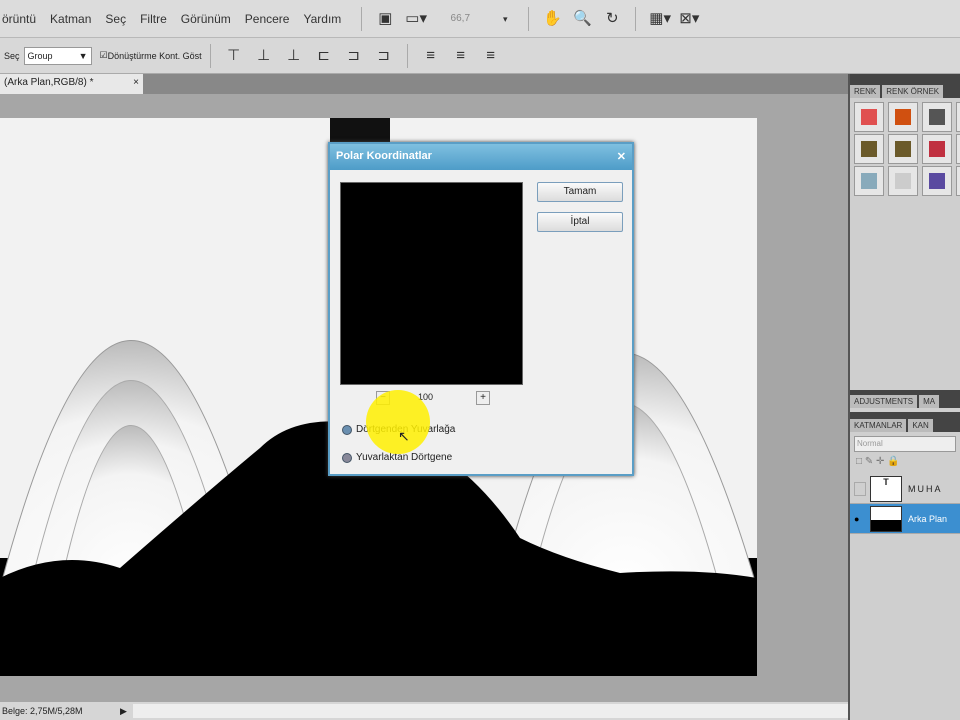 This screenshot has height=720, width=960. Describe the element at coordinates (123, 711) in the screenshot. I see `status-menu-arrow: ▶` at that location.